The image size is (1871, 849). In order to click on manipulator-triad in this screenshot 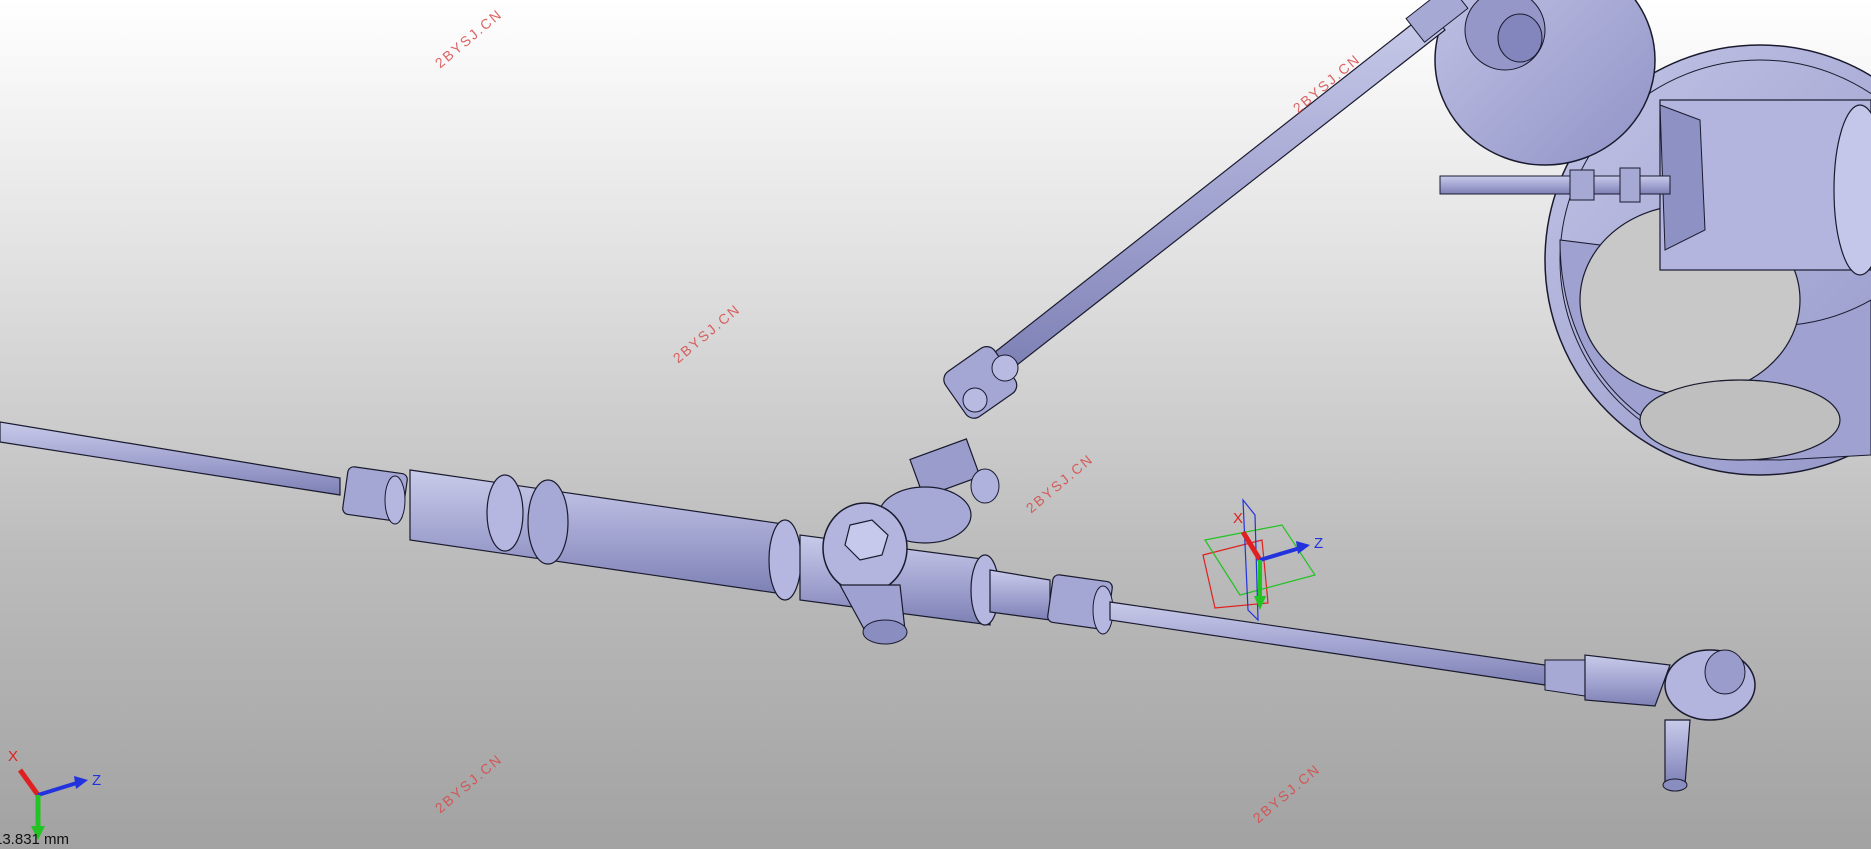, I will do `click(1259, 560)`.